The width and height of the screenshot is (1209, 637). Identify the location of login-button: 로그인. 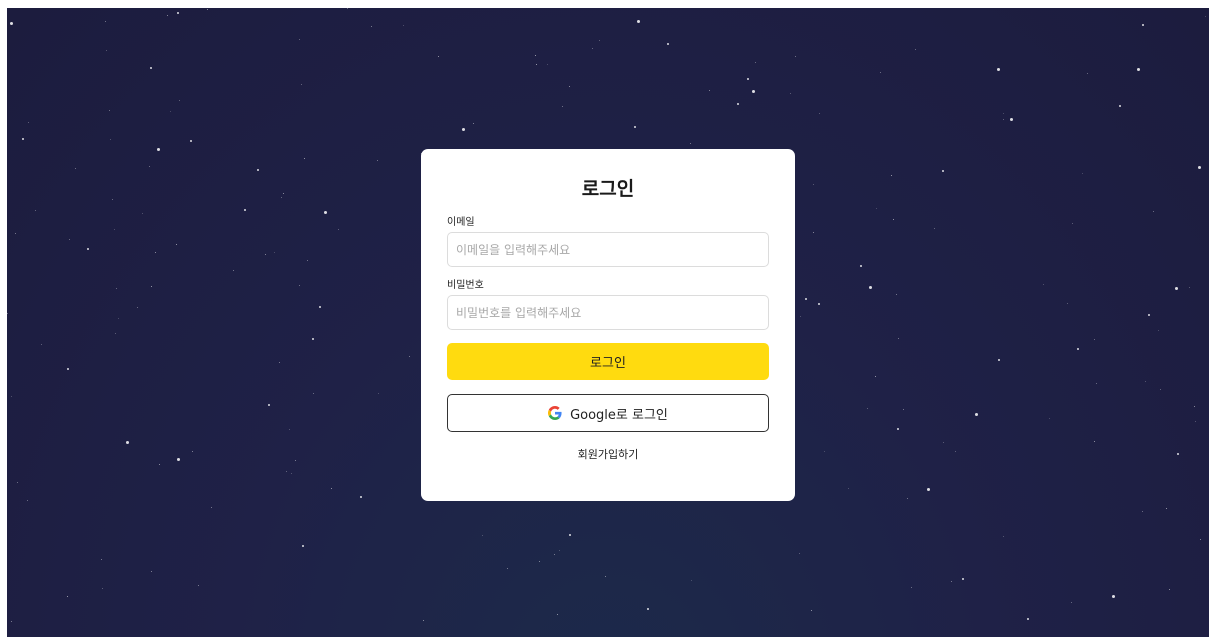
(608, 361).